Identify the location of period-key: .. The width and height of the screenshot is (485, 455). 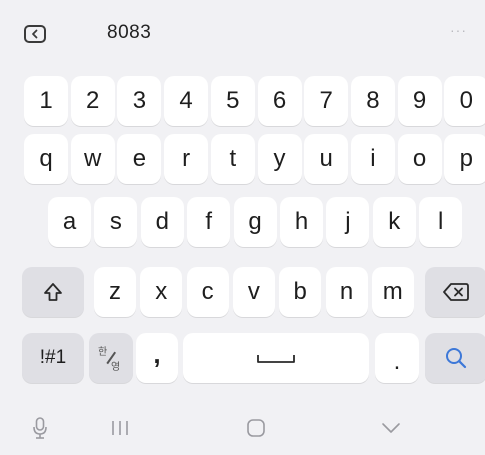
(397, 358).